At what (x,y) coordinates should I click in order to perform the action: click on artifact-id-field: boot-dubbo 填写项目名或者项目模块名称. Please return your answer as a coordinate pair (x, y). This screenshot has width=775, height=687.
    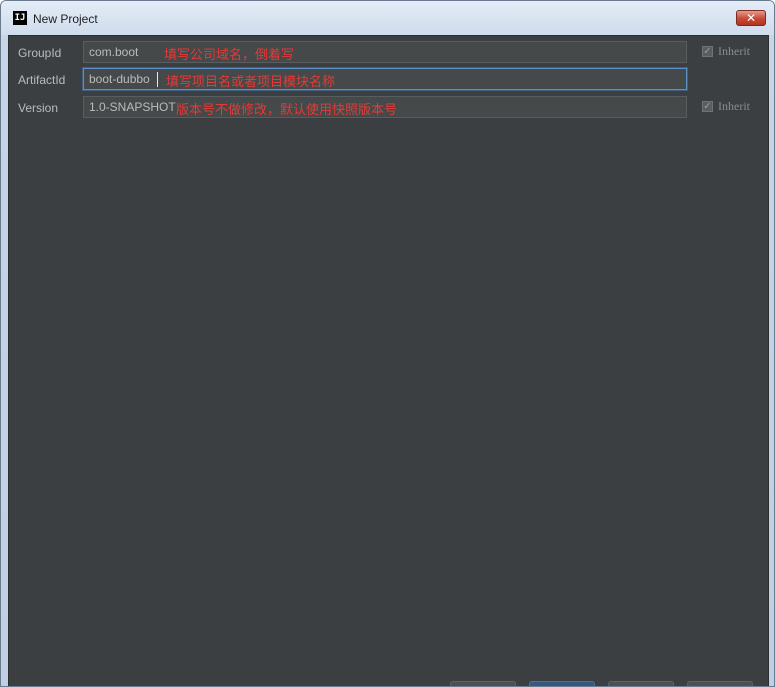
    Looking at the image, I should click on (385, 79).